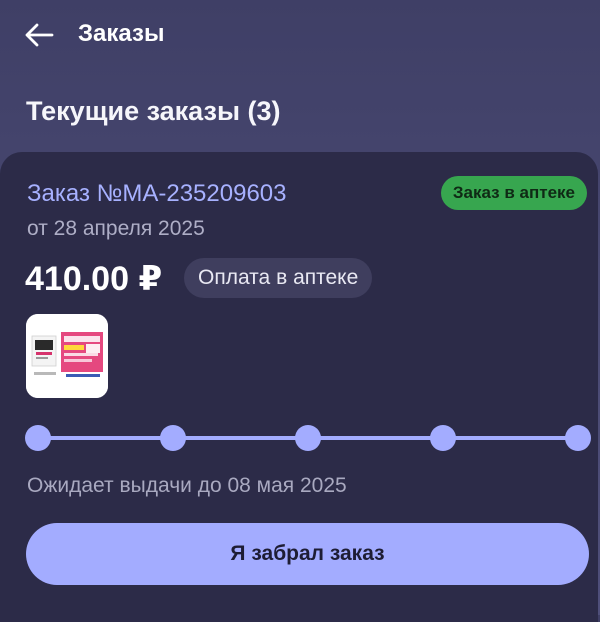 Image resolution: width=600 pixels, height=622 pixels. What do you see at coordinates (513, 193) in the screenshot?
I see `order-status-badge: Заказ в аптеке` at bounding box center [513, 193].